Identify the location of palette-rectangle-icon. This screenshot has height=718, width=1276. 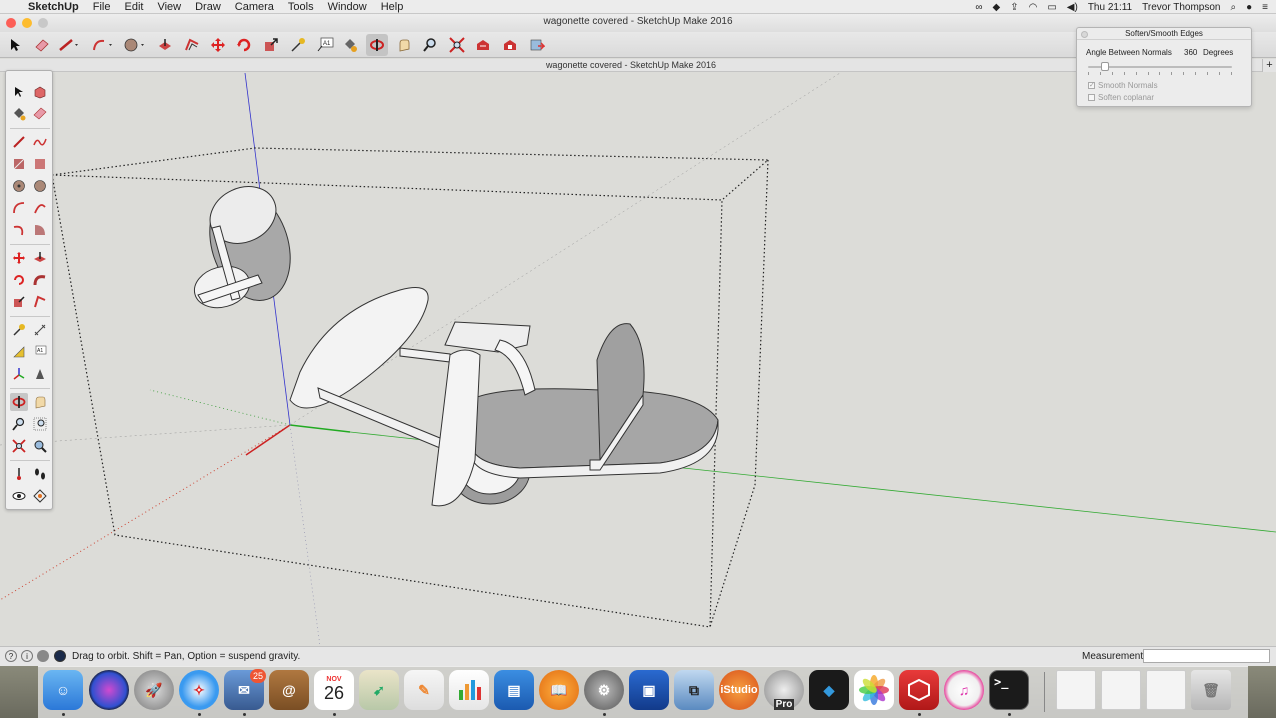
(19, 164).